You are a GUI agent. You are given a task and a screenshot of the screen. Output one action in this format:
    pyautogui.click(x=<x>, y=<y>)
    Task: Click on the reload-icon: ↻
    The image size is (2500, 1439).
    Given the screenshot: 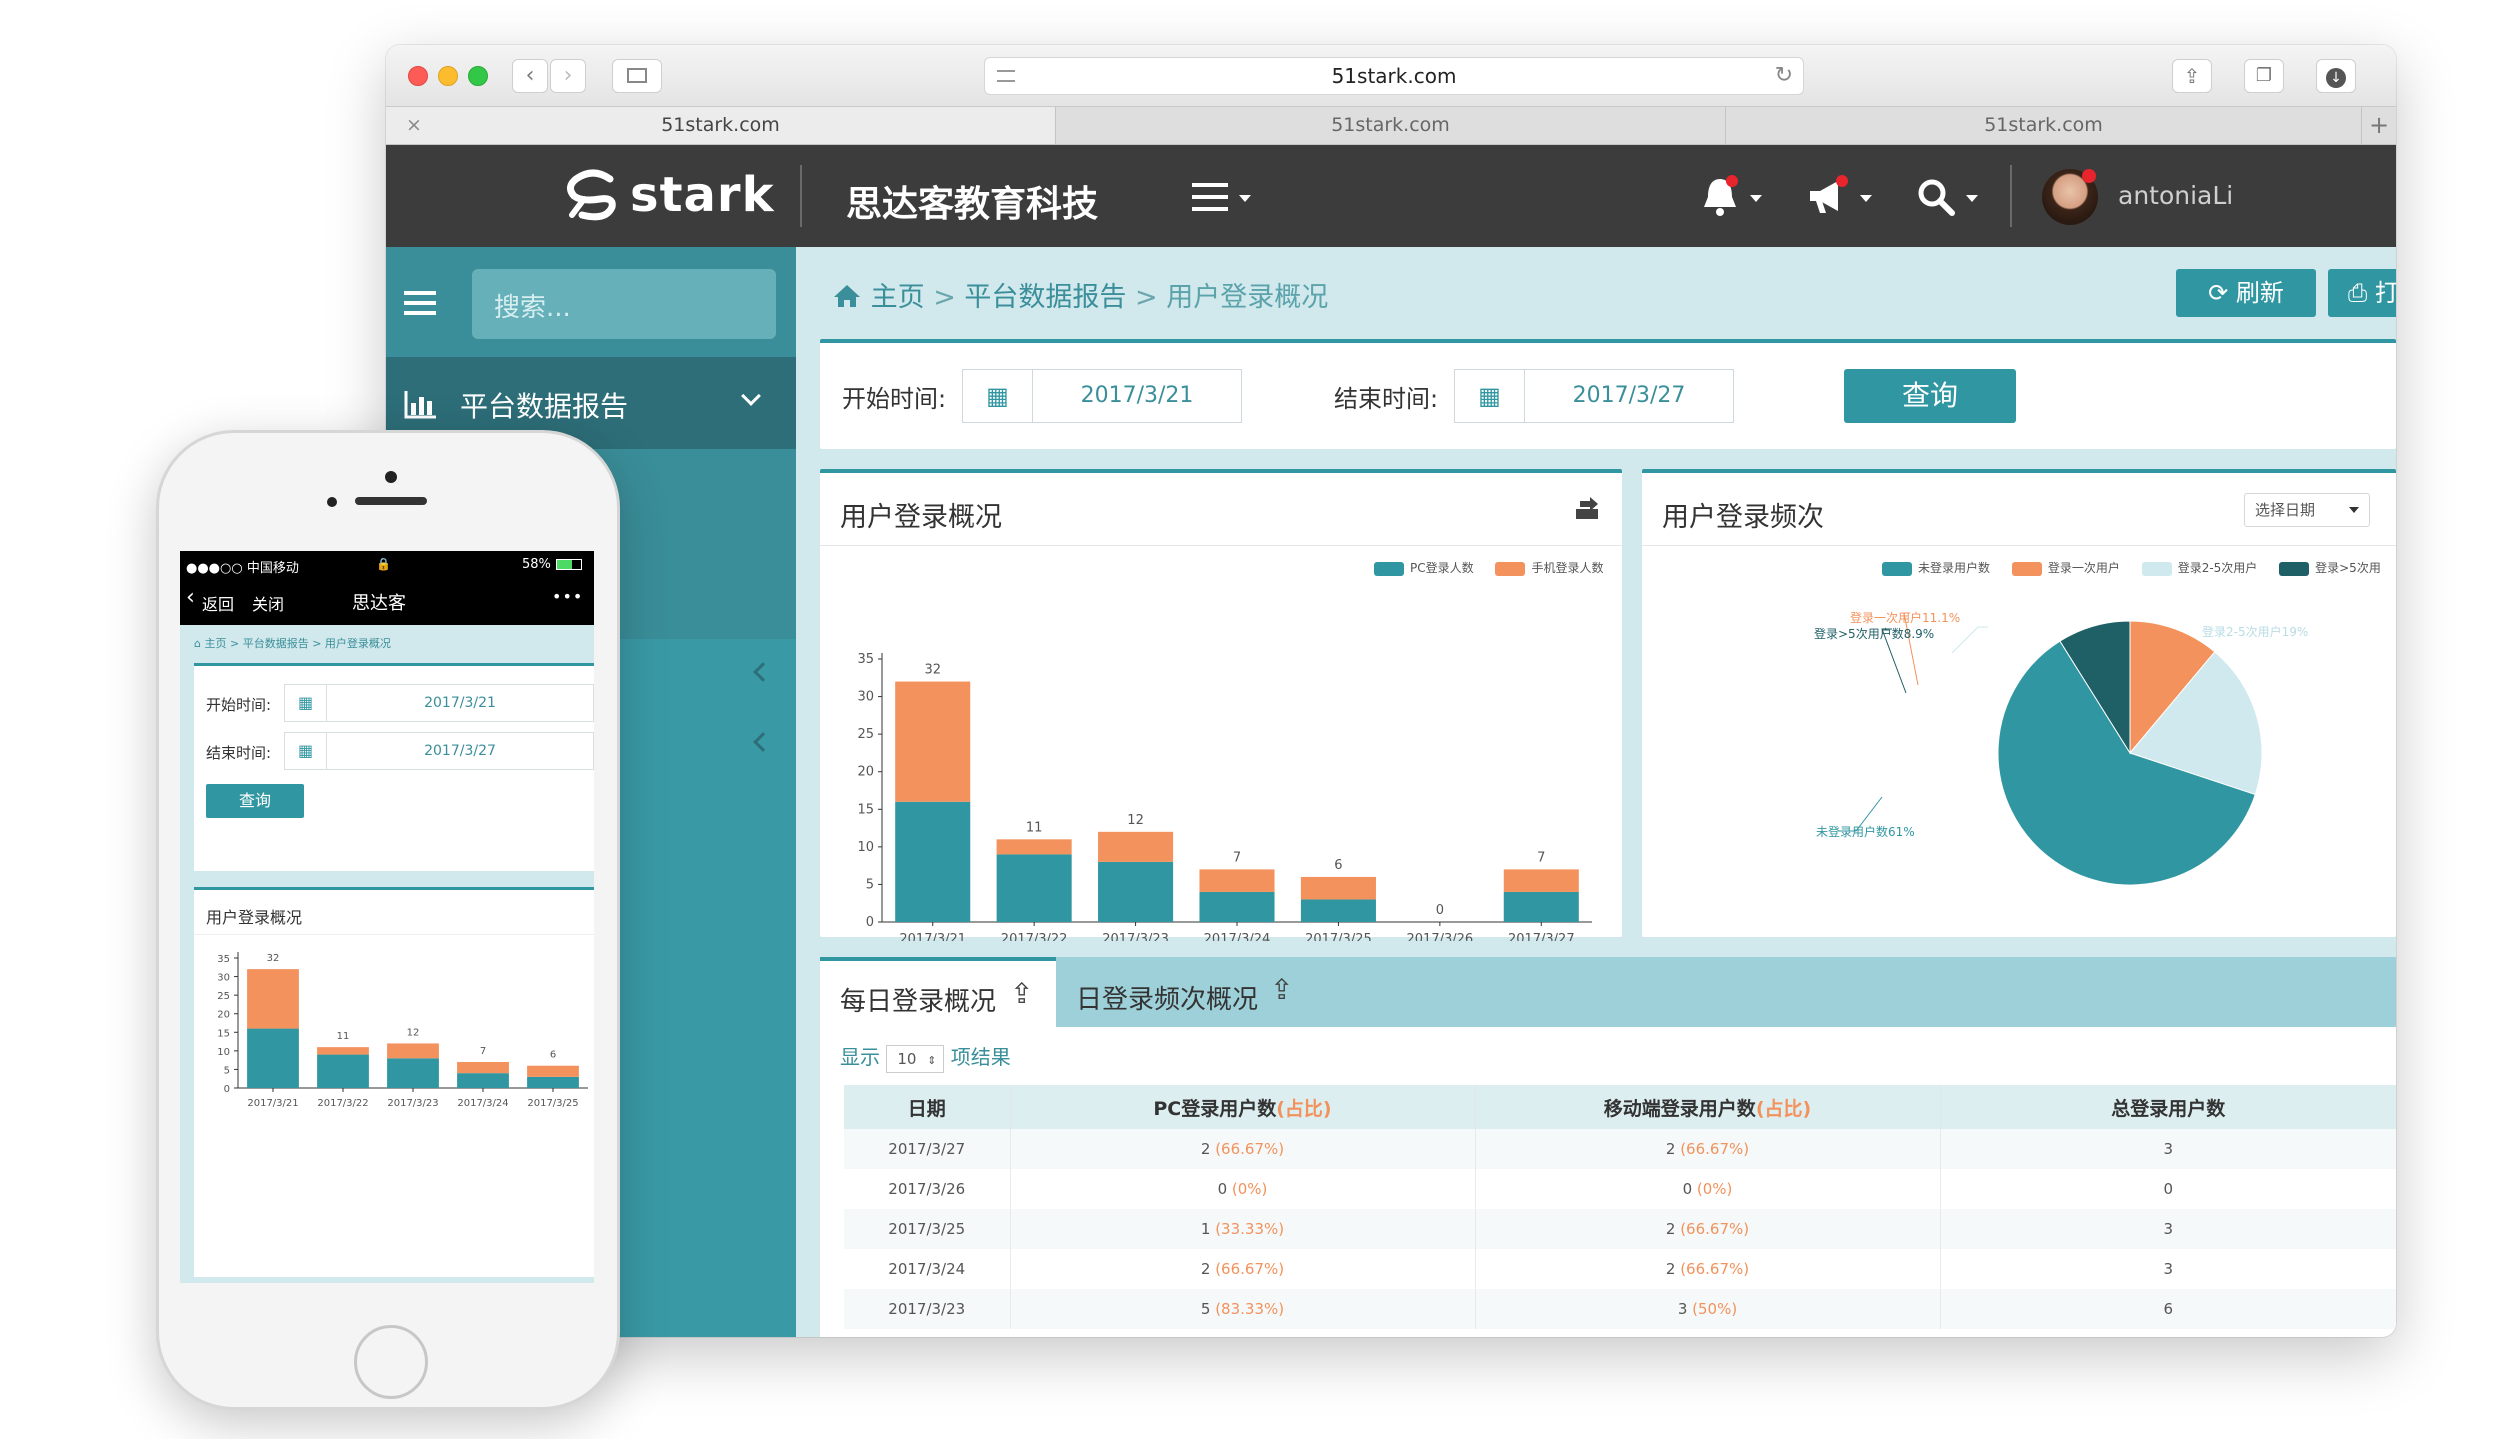 What is the action you would take?
    pyautogui.click(x=1784, y=76)
    